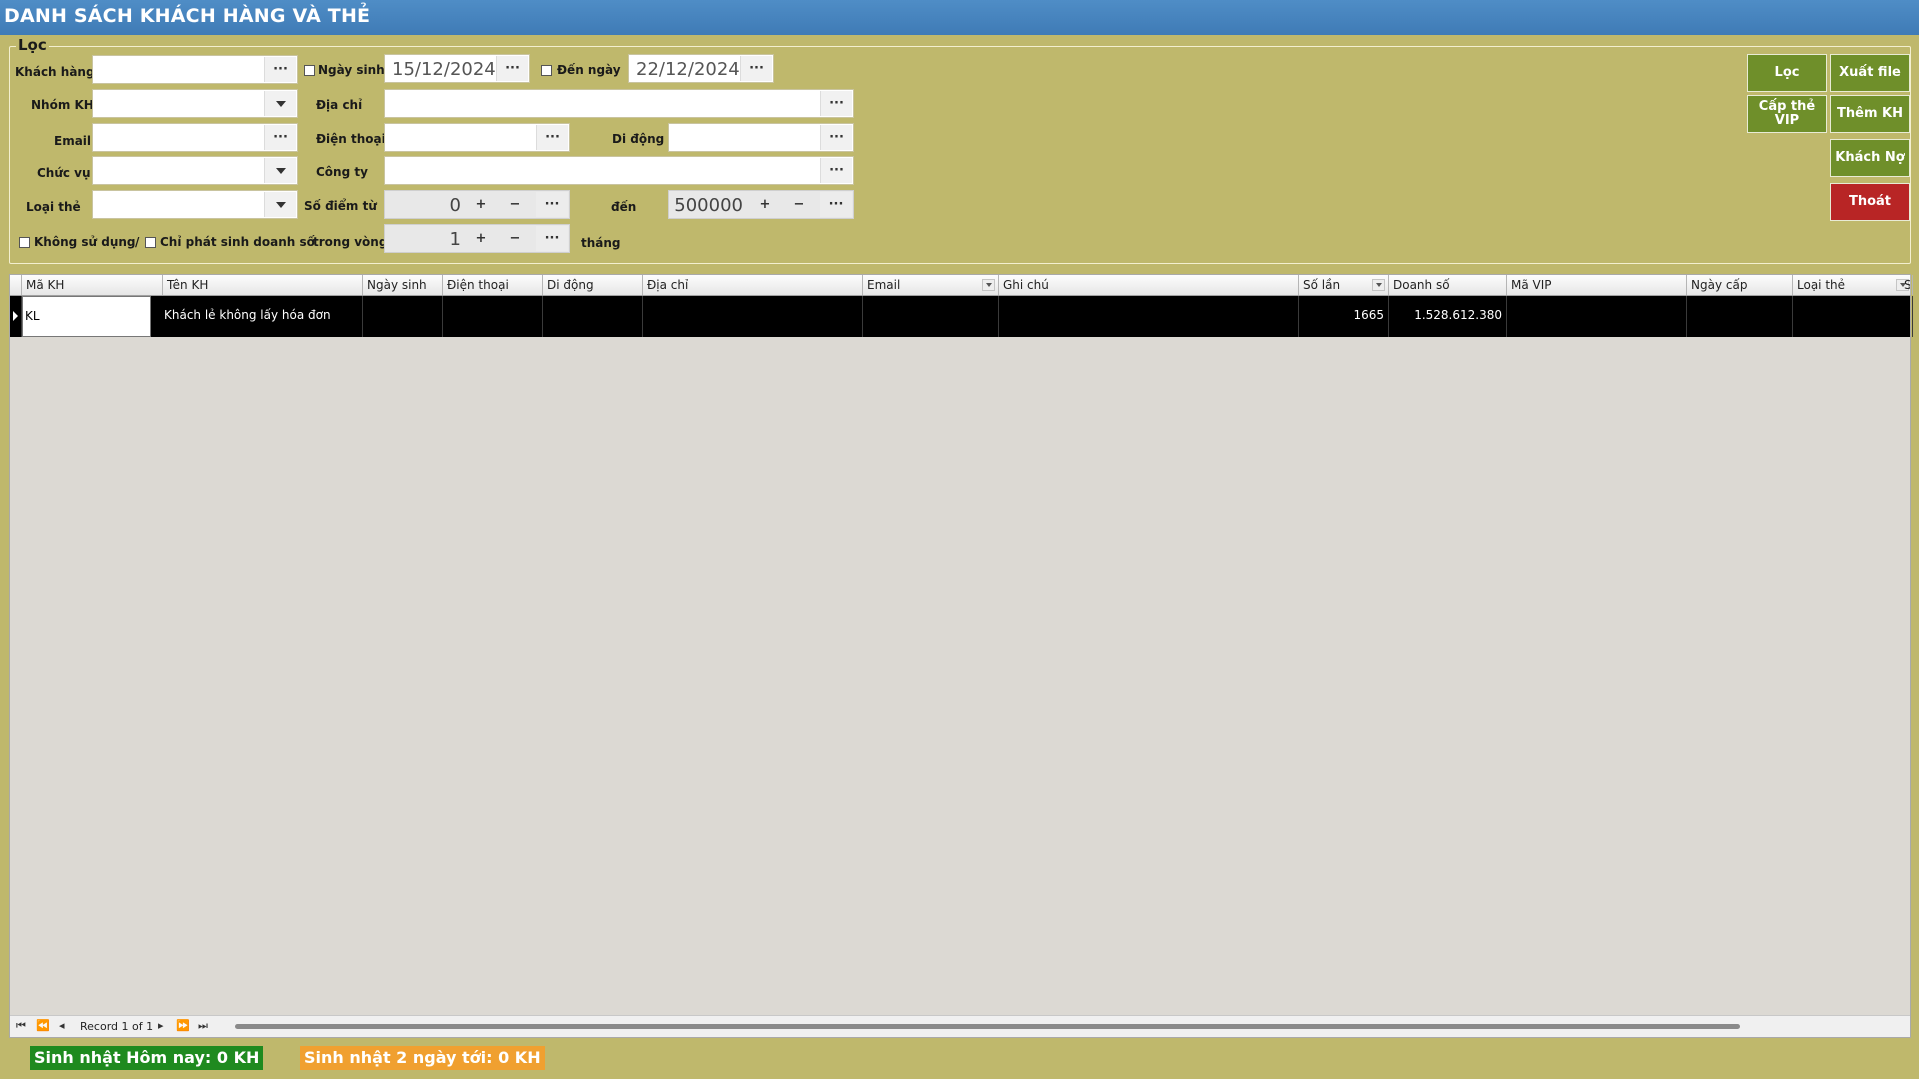 This screenshot has height=1079, width=1919. Describe the element at coordinates (150, 242) in the screenshot. I see `only-sales-checkbox` at that location.